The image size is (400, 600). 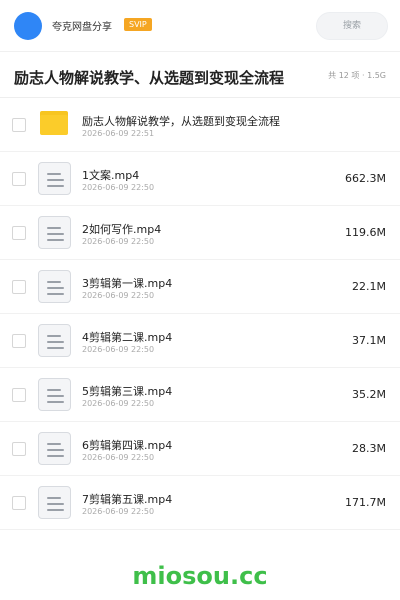 What do you see at coordinates (127, 499) in the screenshot?
I see `item-name: 7剪辑第五课.mp4` at bounding box center [127, 499].